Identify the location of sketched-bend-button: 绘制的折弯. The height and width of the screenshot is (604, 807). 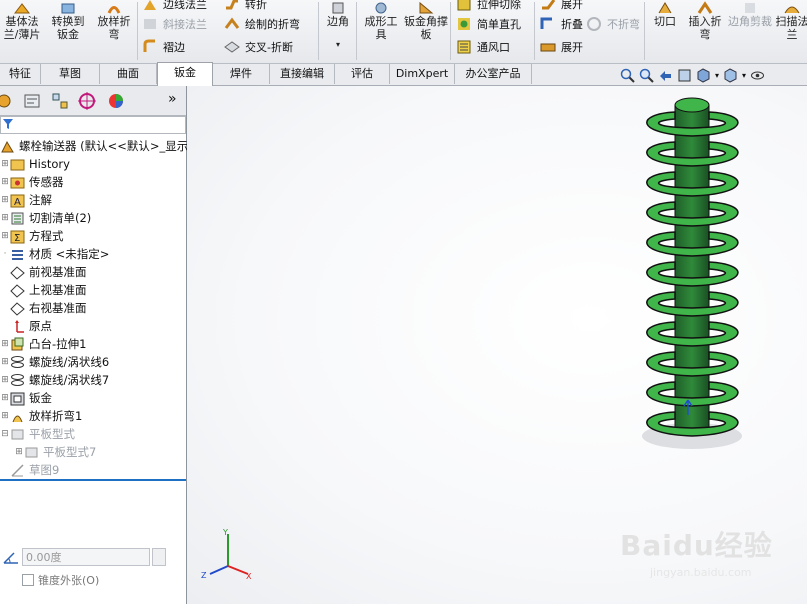
(262, 24).